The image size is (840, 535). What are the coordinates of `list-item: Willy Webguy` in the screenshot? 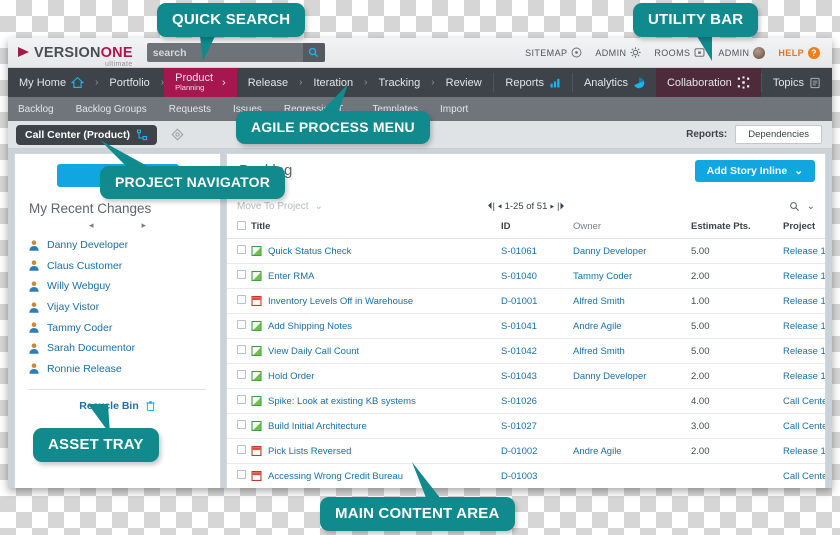 It's located at (124, 286).